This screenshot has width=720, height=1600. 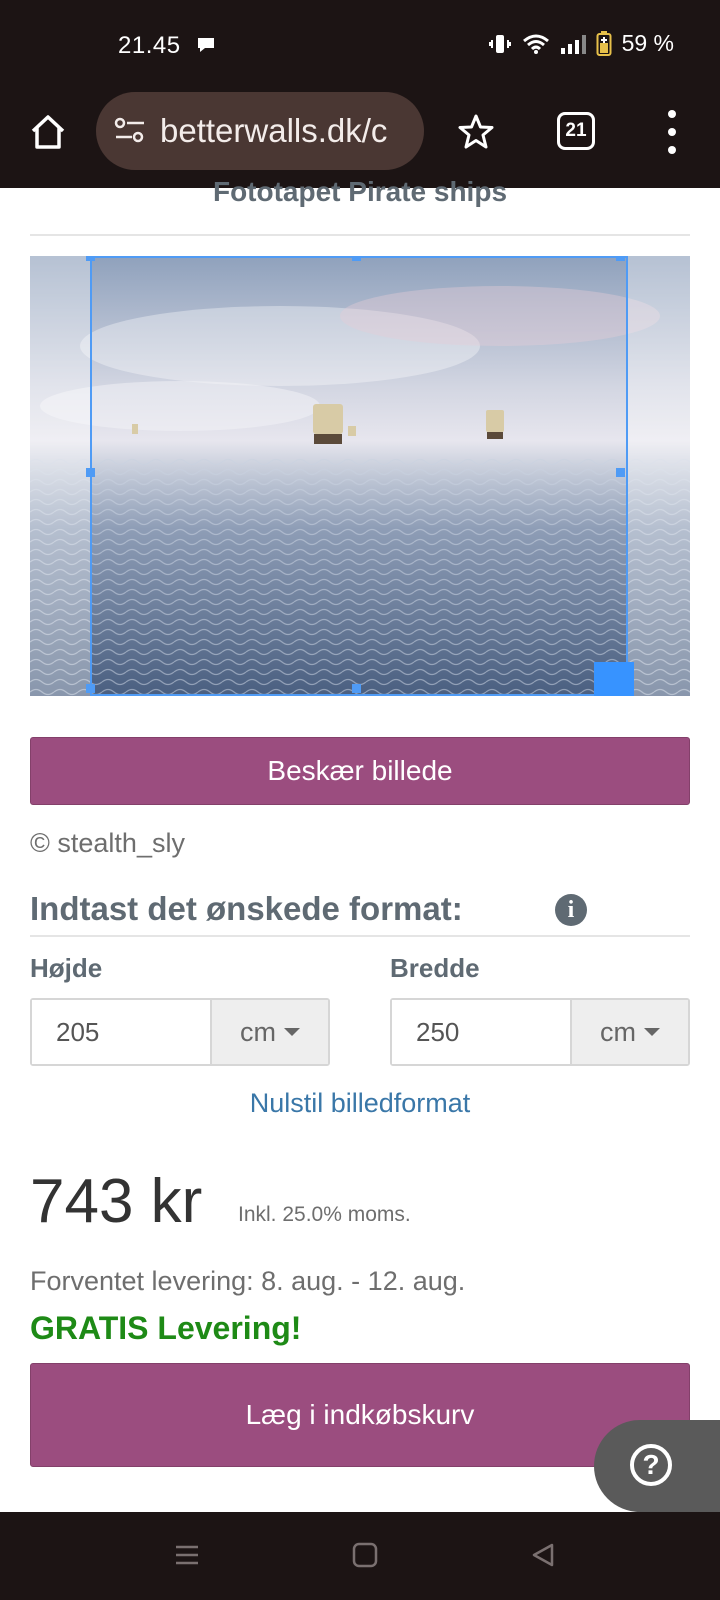 What do you see at coordinates (356, 688) in the screenshot?
I see `crop-handle-bottom` at bounding box center [356, 688].